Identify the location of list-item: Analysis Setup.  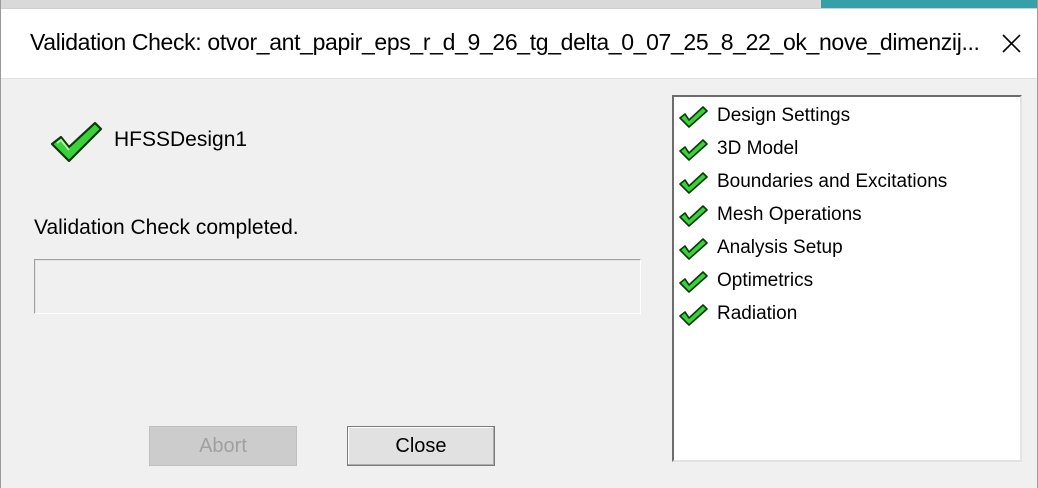
(847, 249).